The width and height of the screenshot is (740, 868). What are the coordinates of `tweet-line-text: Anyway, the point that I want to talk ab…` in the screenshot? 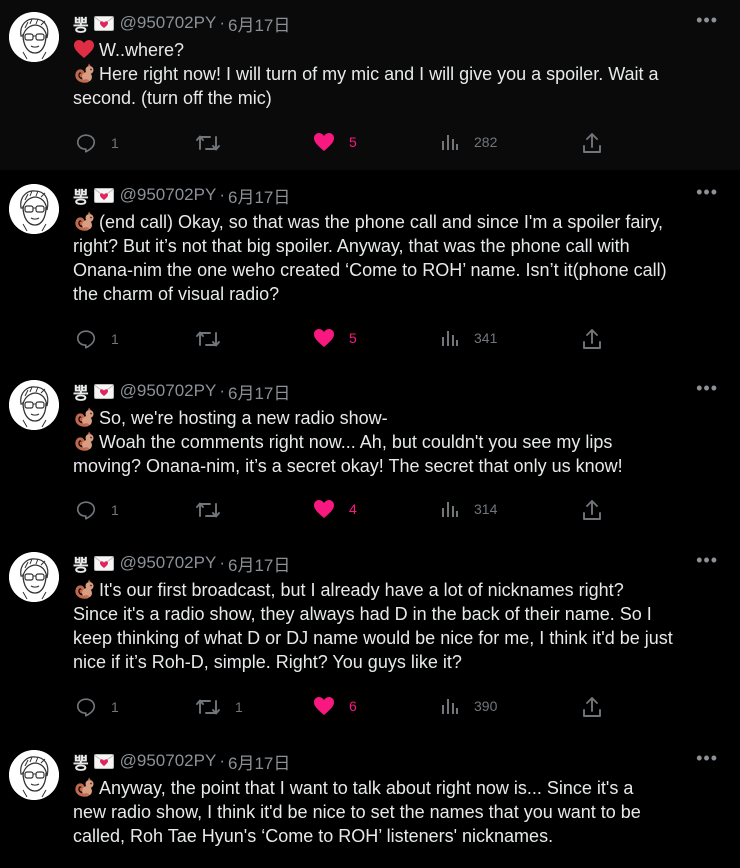 It's located at (366, 788).